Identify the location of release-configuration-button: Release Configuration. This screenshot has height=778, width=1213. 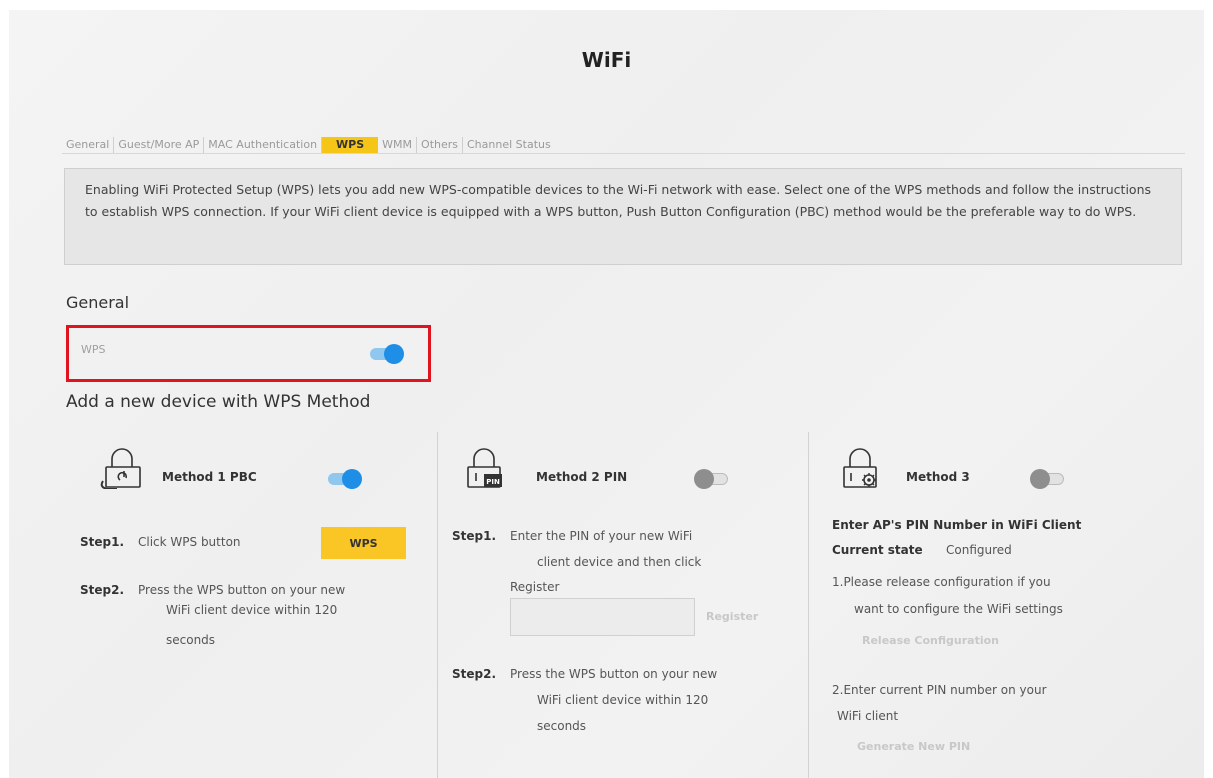
(930, 640).